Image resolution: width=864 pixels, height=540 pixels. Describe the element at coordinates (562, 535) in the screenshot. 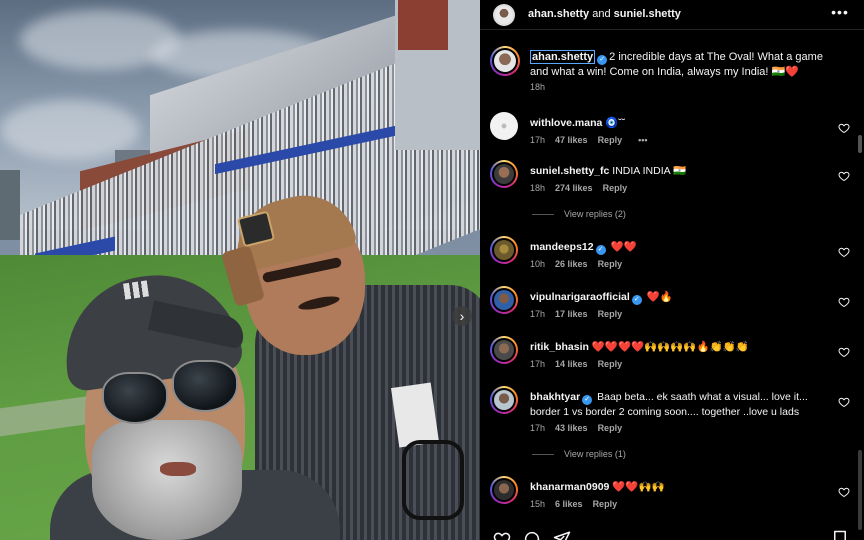

I see `share-icon` at that location.